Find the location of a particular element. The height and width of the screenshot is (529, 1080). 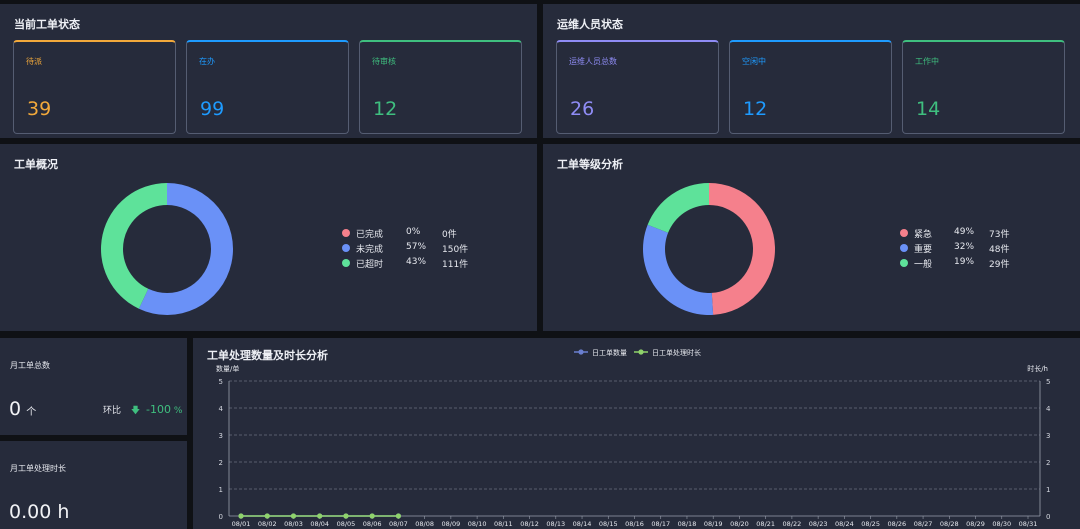

legend-count: 150件 is located at coordinates (455, 250).